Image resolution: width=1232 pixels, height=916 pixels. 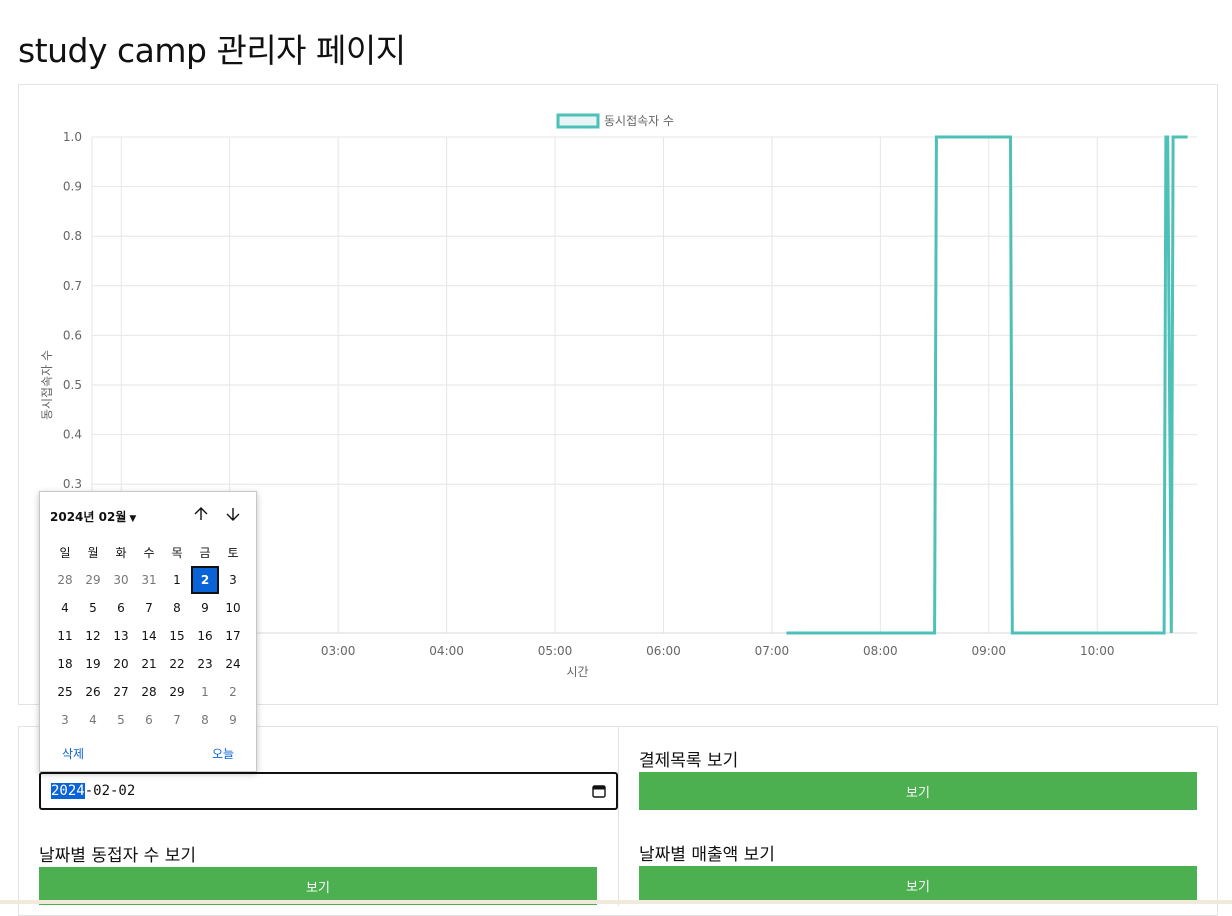 What do you see at coordinates (117, 856) in the screenshot?
I see `daily-users-label: 날짜별 동접자 수 보기` at bounding box center [117, 856].